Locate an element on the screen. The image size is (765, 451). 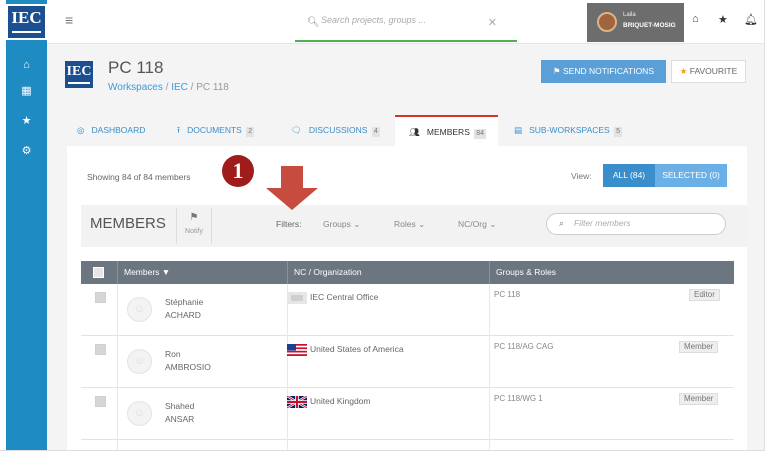
user-menu: Laila BRIQUET-MOSIG is located at coordinates (635, 22).